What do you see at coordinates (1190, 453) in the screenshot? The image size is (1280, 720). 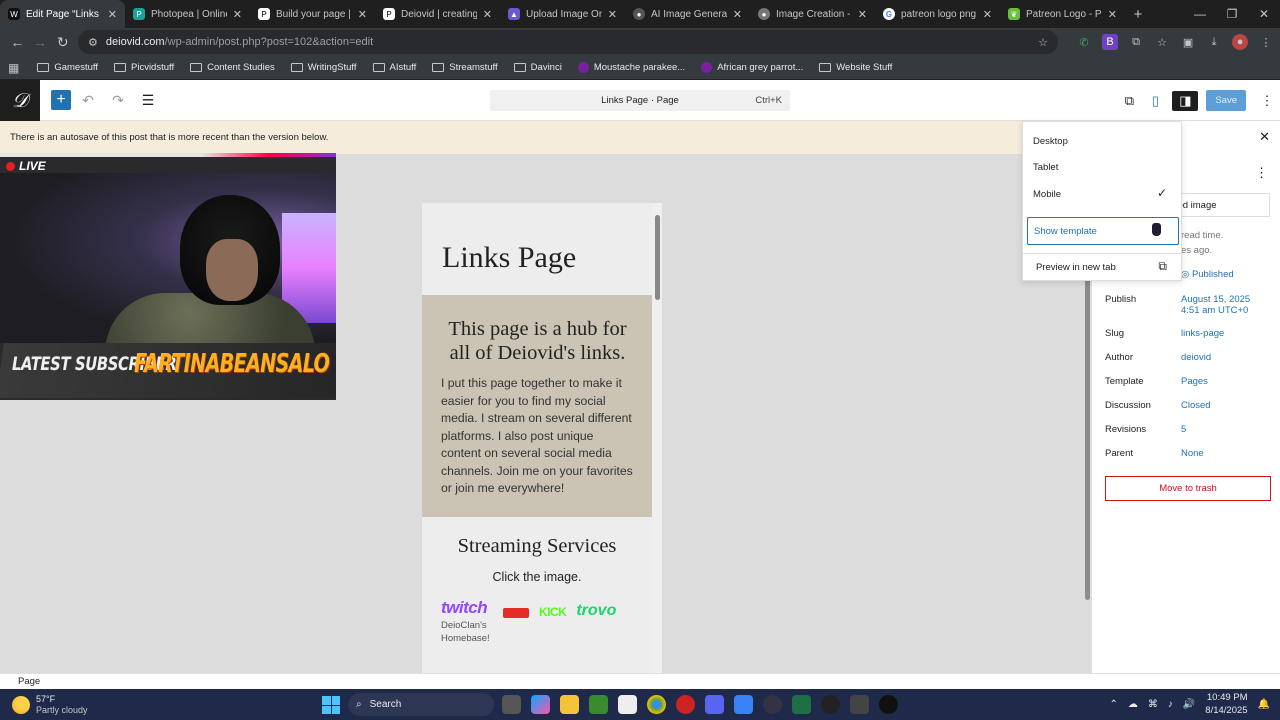 I see `parent-row: Parent None` at bounding box center [1190, 453].